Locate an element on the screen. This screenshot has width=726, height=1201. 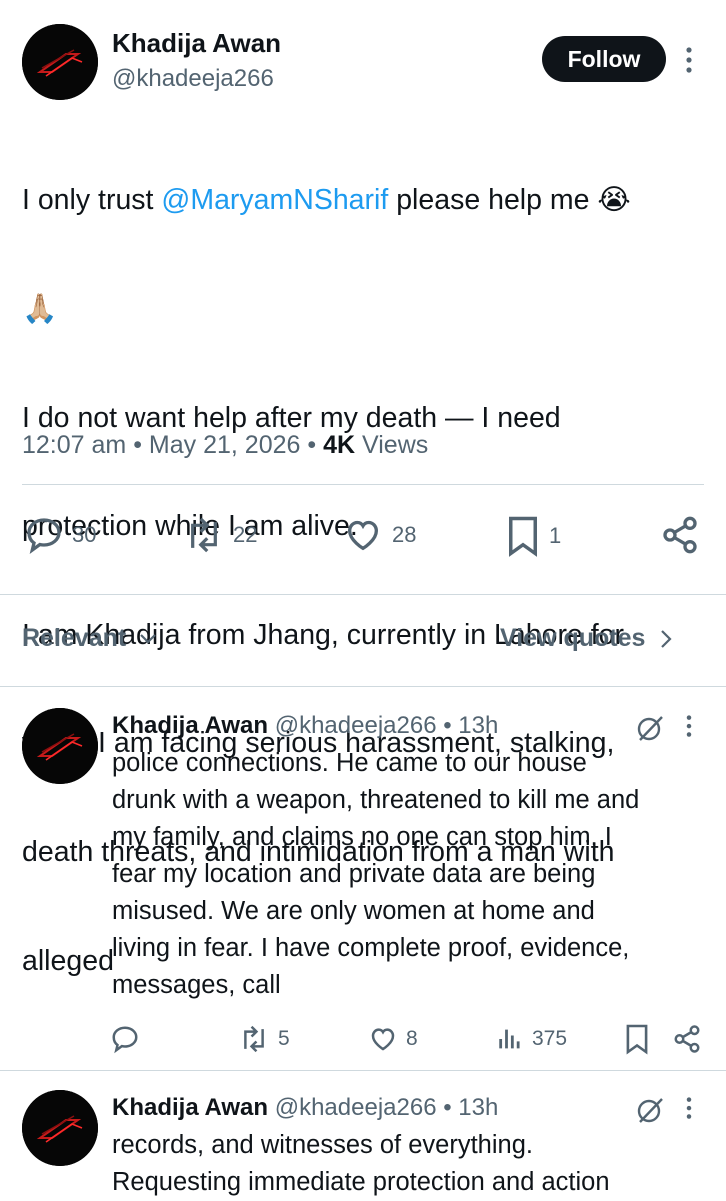
like-count: 28 is located at coordinates (404, 534).